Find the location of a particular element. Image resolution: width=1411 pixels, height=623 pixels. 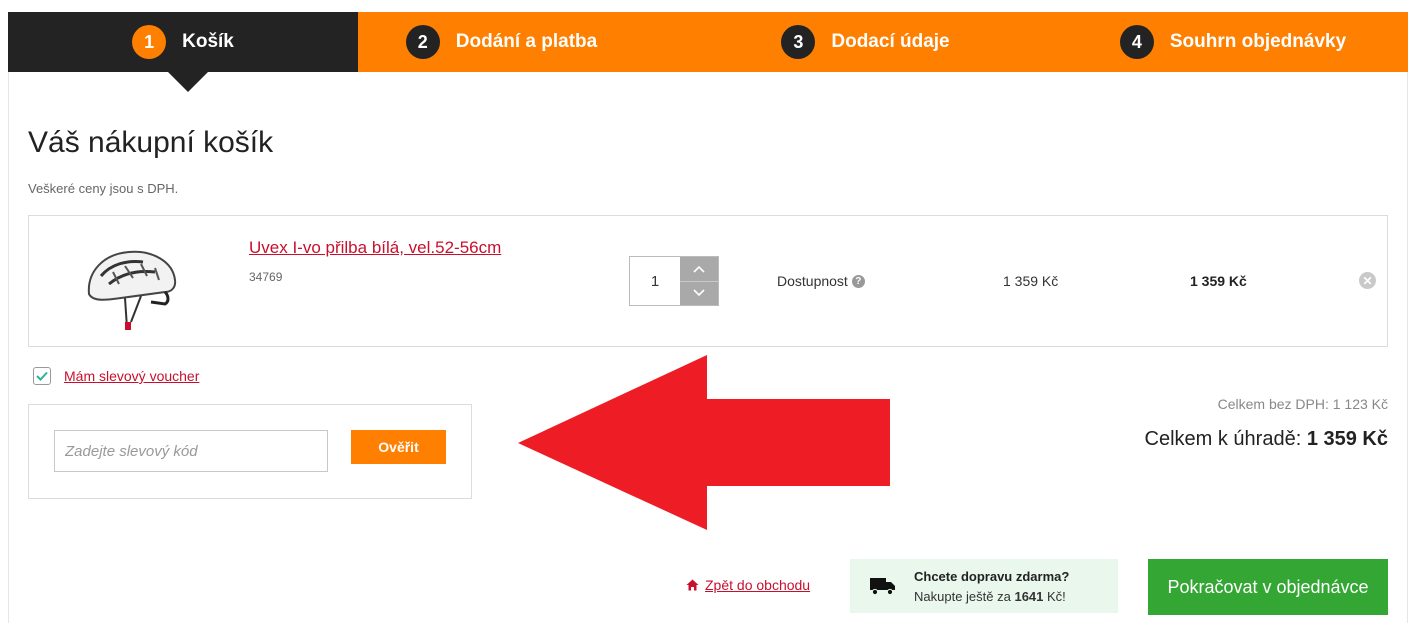

grand-total: Celkem k úhradě: 1 359 Kč is located at coordinates (1266, 439).